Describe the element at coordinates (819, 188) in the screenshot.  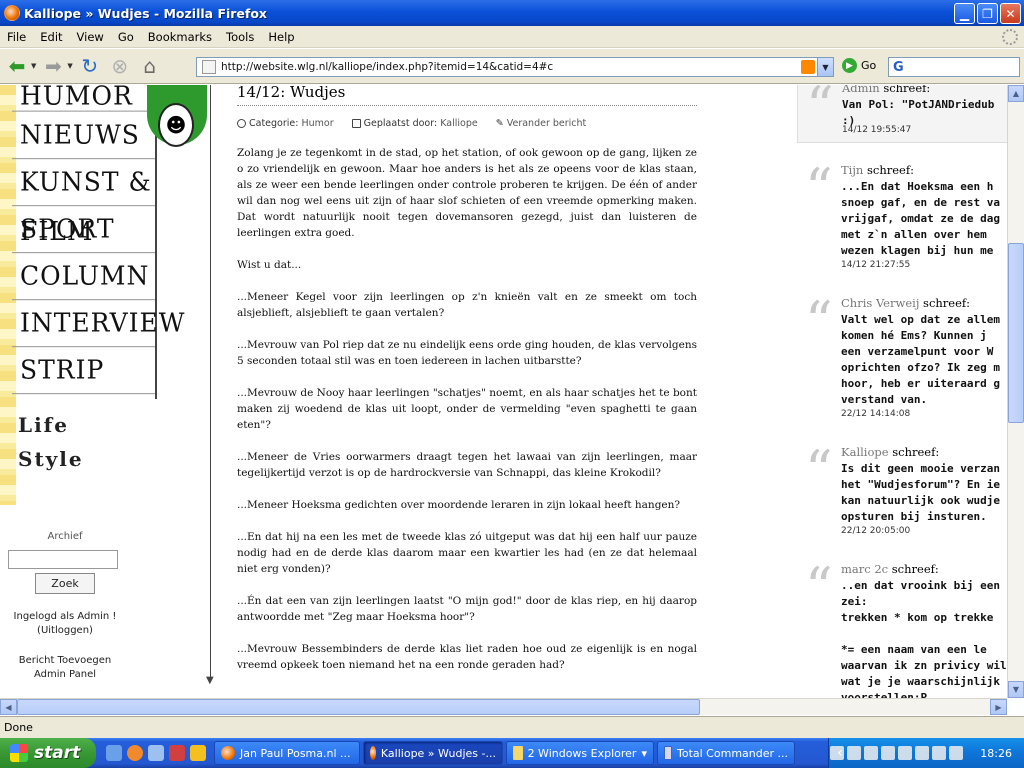
I see `quote-icon: “` at that location.